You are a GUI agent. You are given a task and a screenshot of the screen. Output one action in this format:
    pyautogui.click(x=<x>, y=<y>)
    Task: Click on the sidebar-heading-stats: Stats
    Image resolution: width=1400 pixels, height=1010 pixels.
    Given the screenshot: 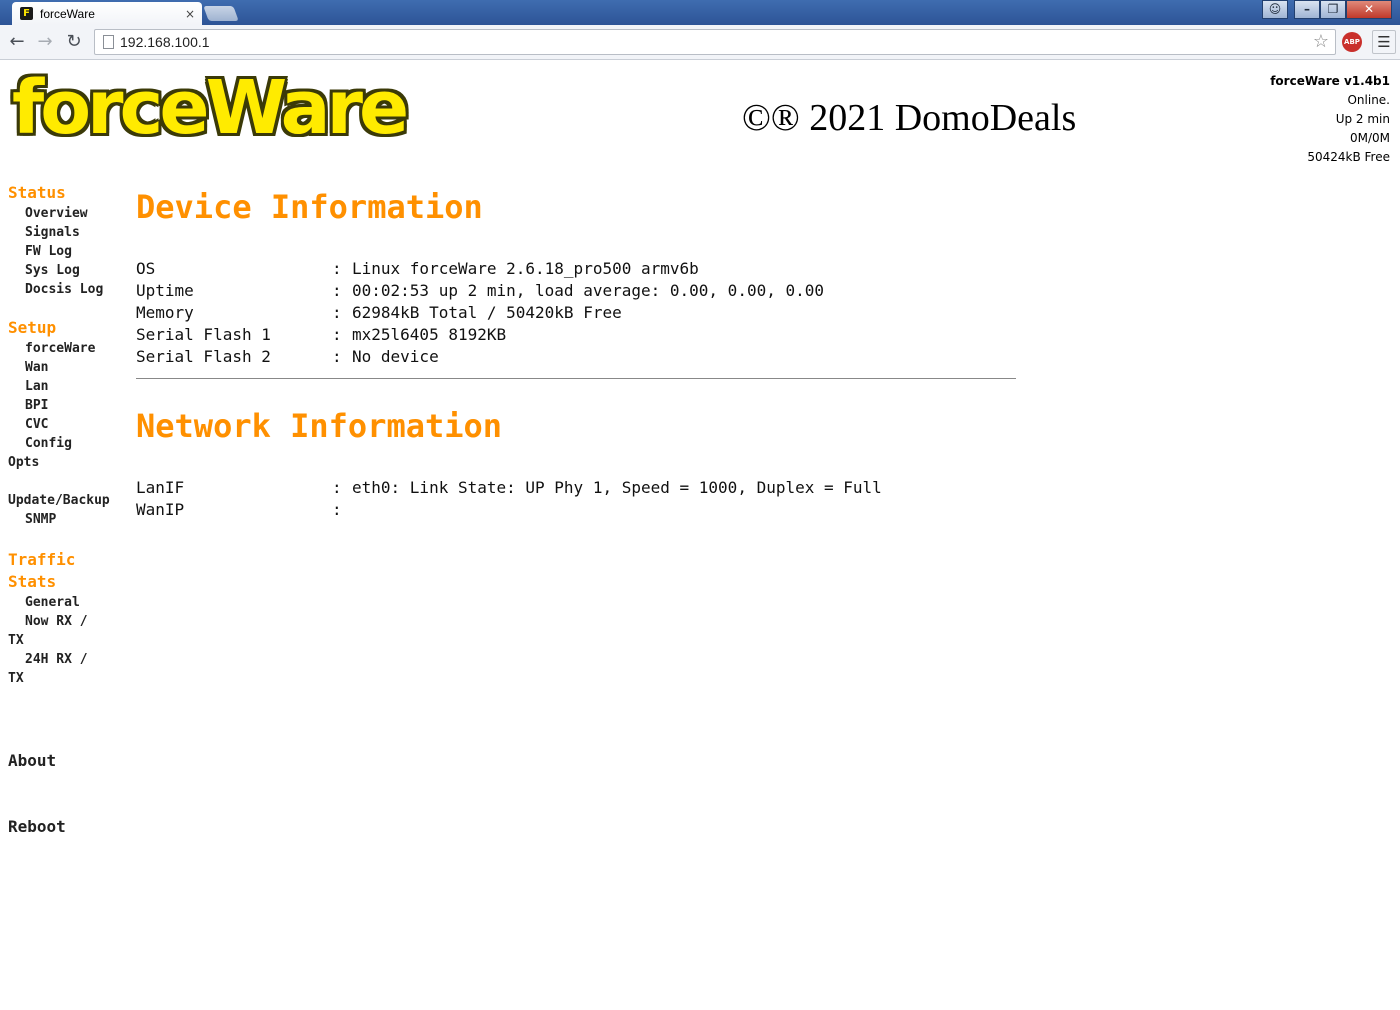 What is the action you would take?
    pyautogui.click(x=69, y=582)
    